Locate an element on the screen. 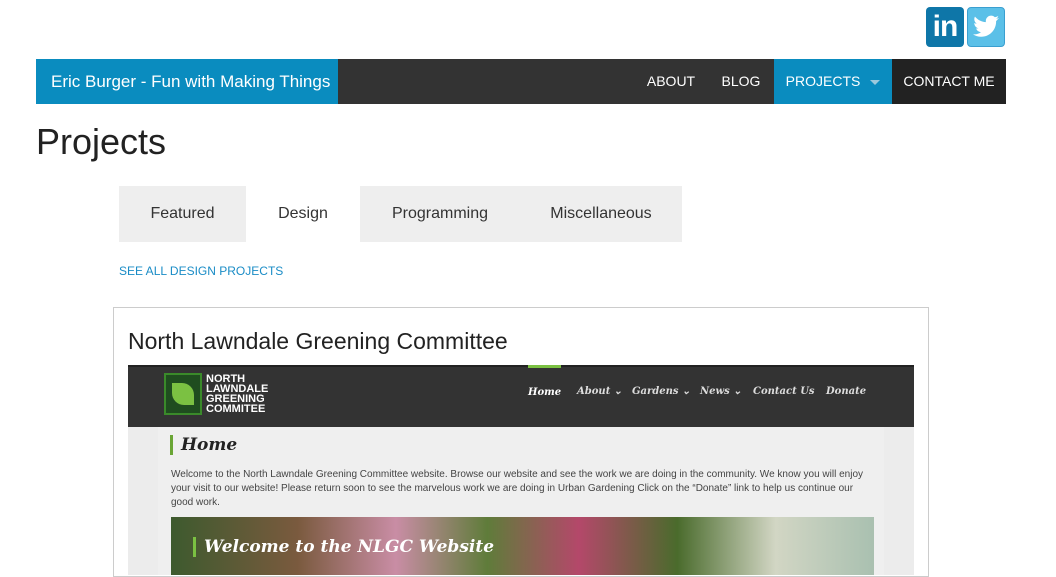 This screenshot has width=1056, height=577. nav-blog: BLOG is located at coordinates (741, 81).